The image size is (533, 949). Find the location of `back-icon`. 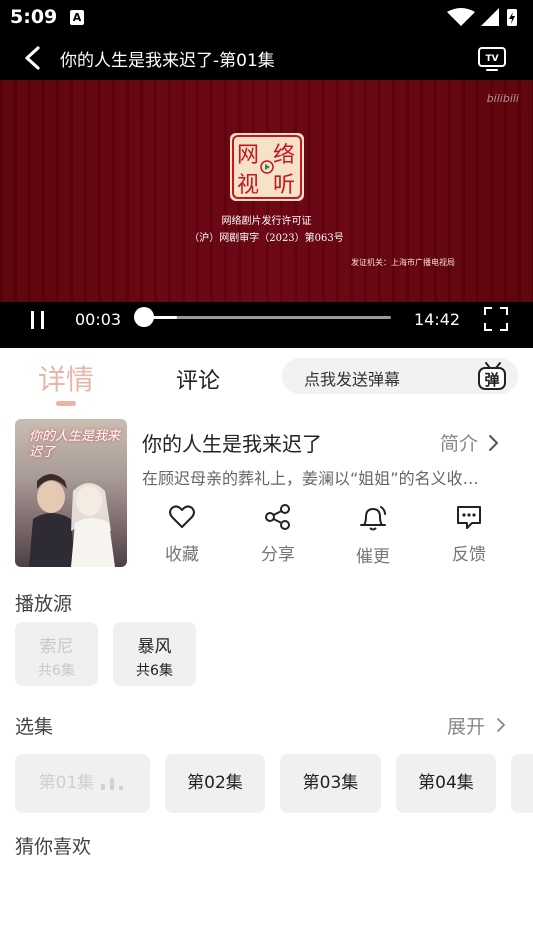

back-icon is located at coordinates (33, 58).